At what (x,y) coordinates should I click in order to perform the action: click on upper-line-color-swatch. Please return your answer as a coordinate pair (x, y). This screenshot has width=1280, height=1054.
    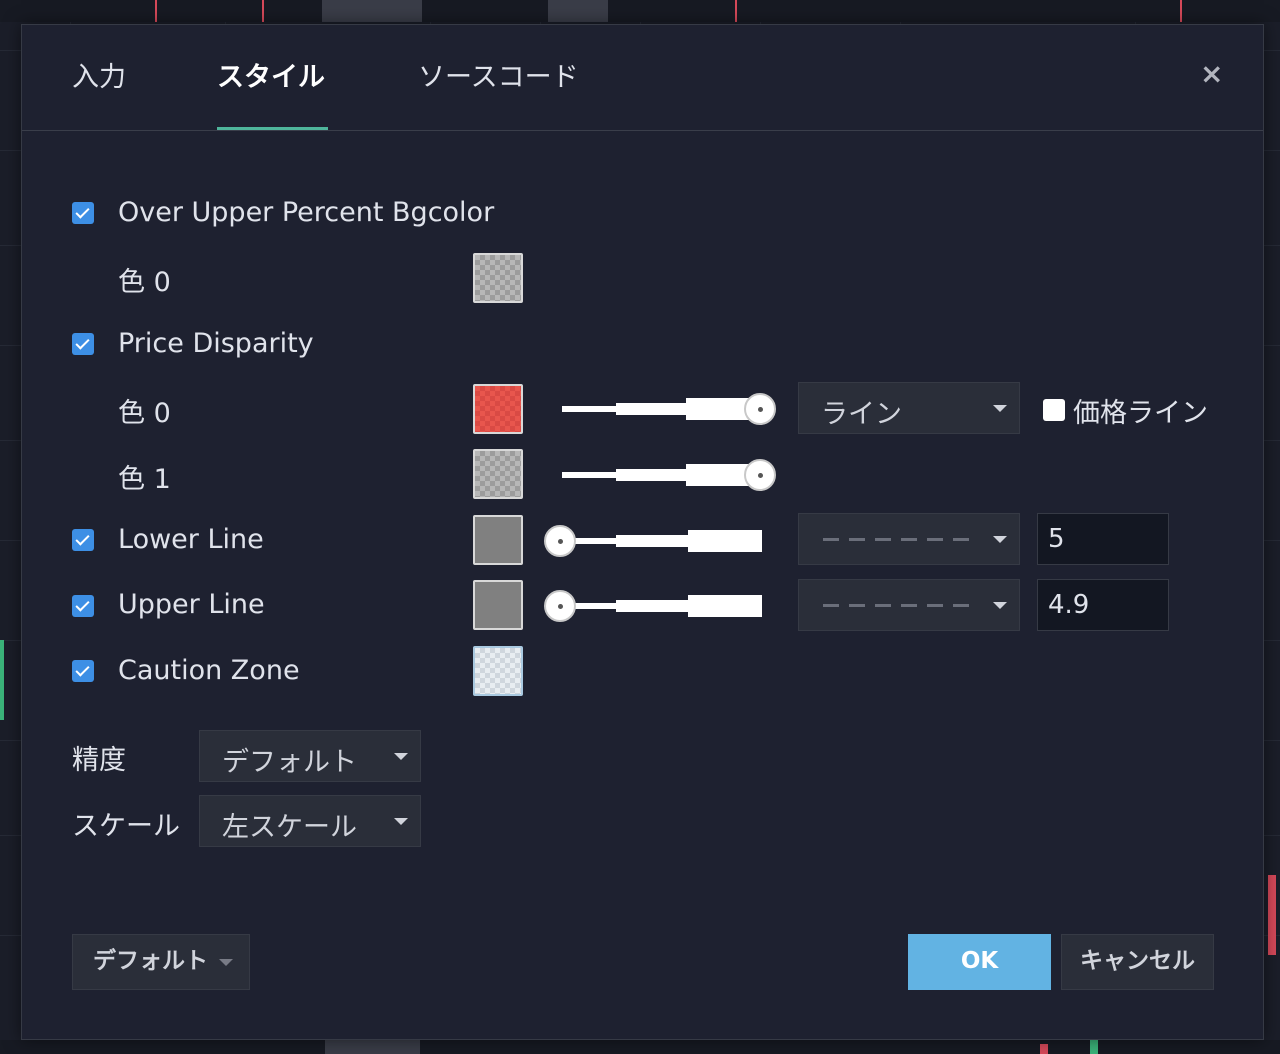
    Looking at the image, I should click on (498, 605).